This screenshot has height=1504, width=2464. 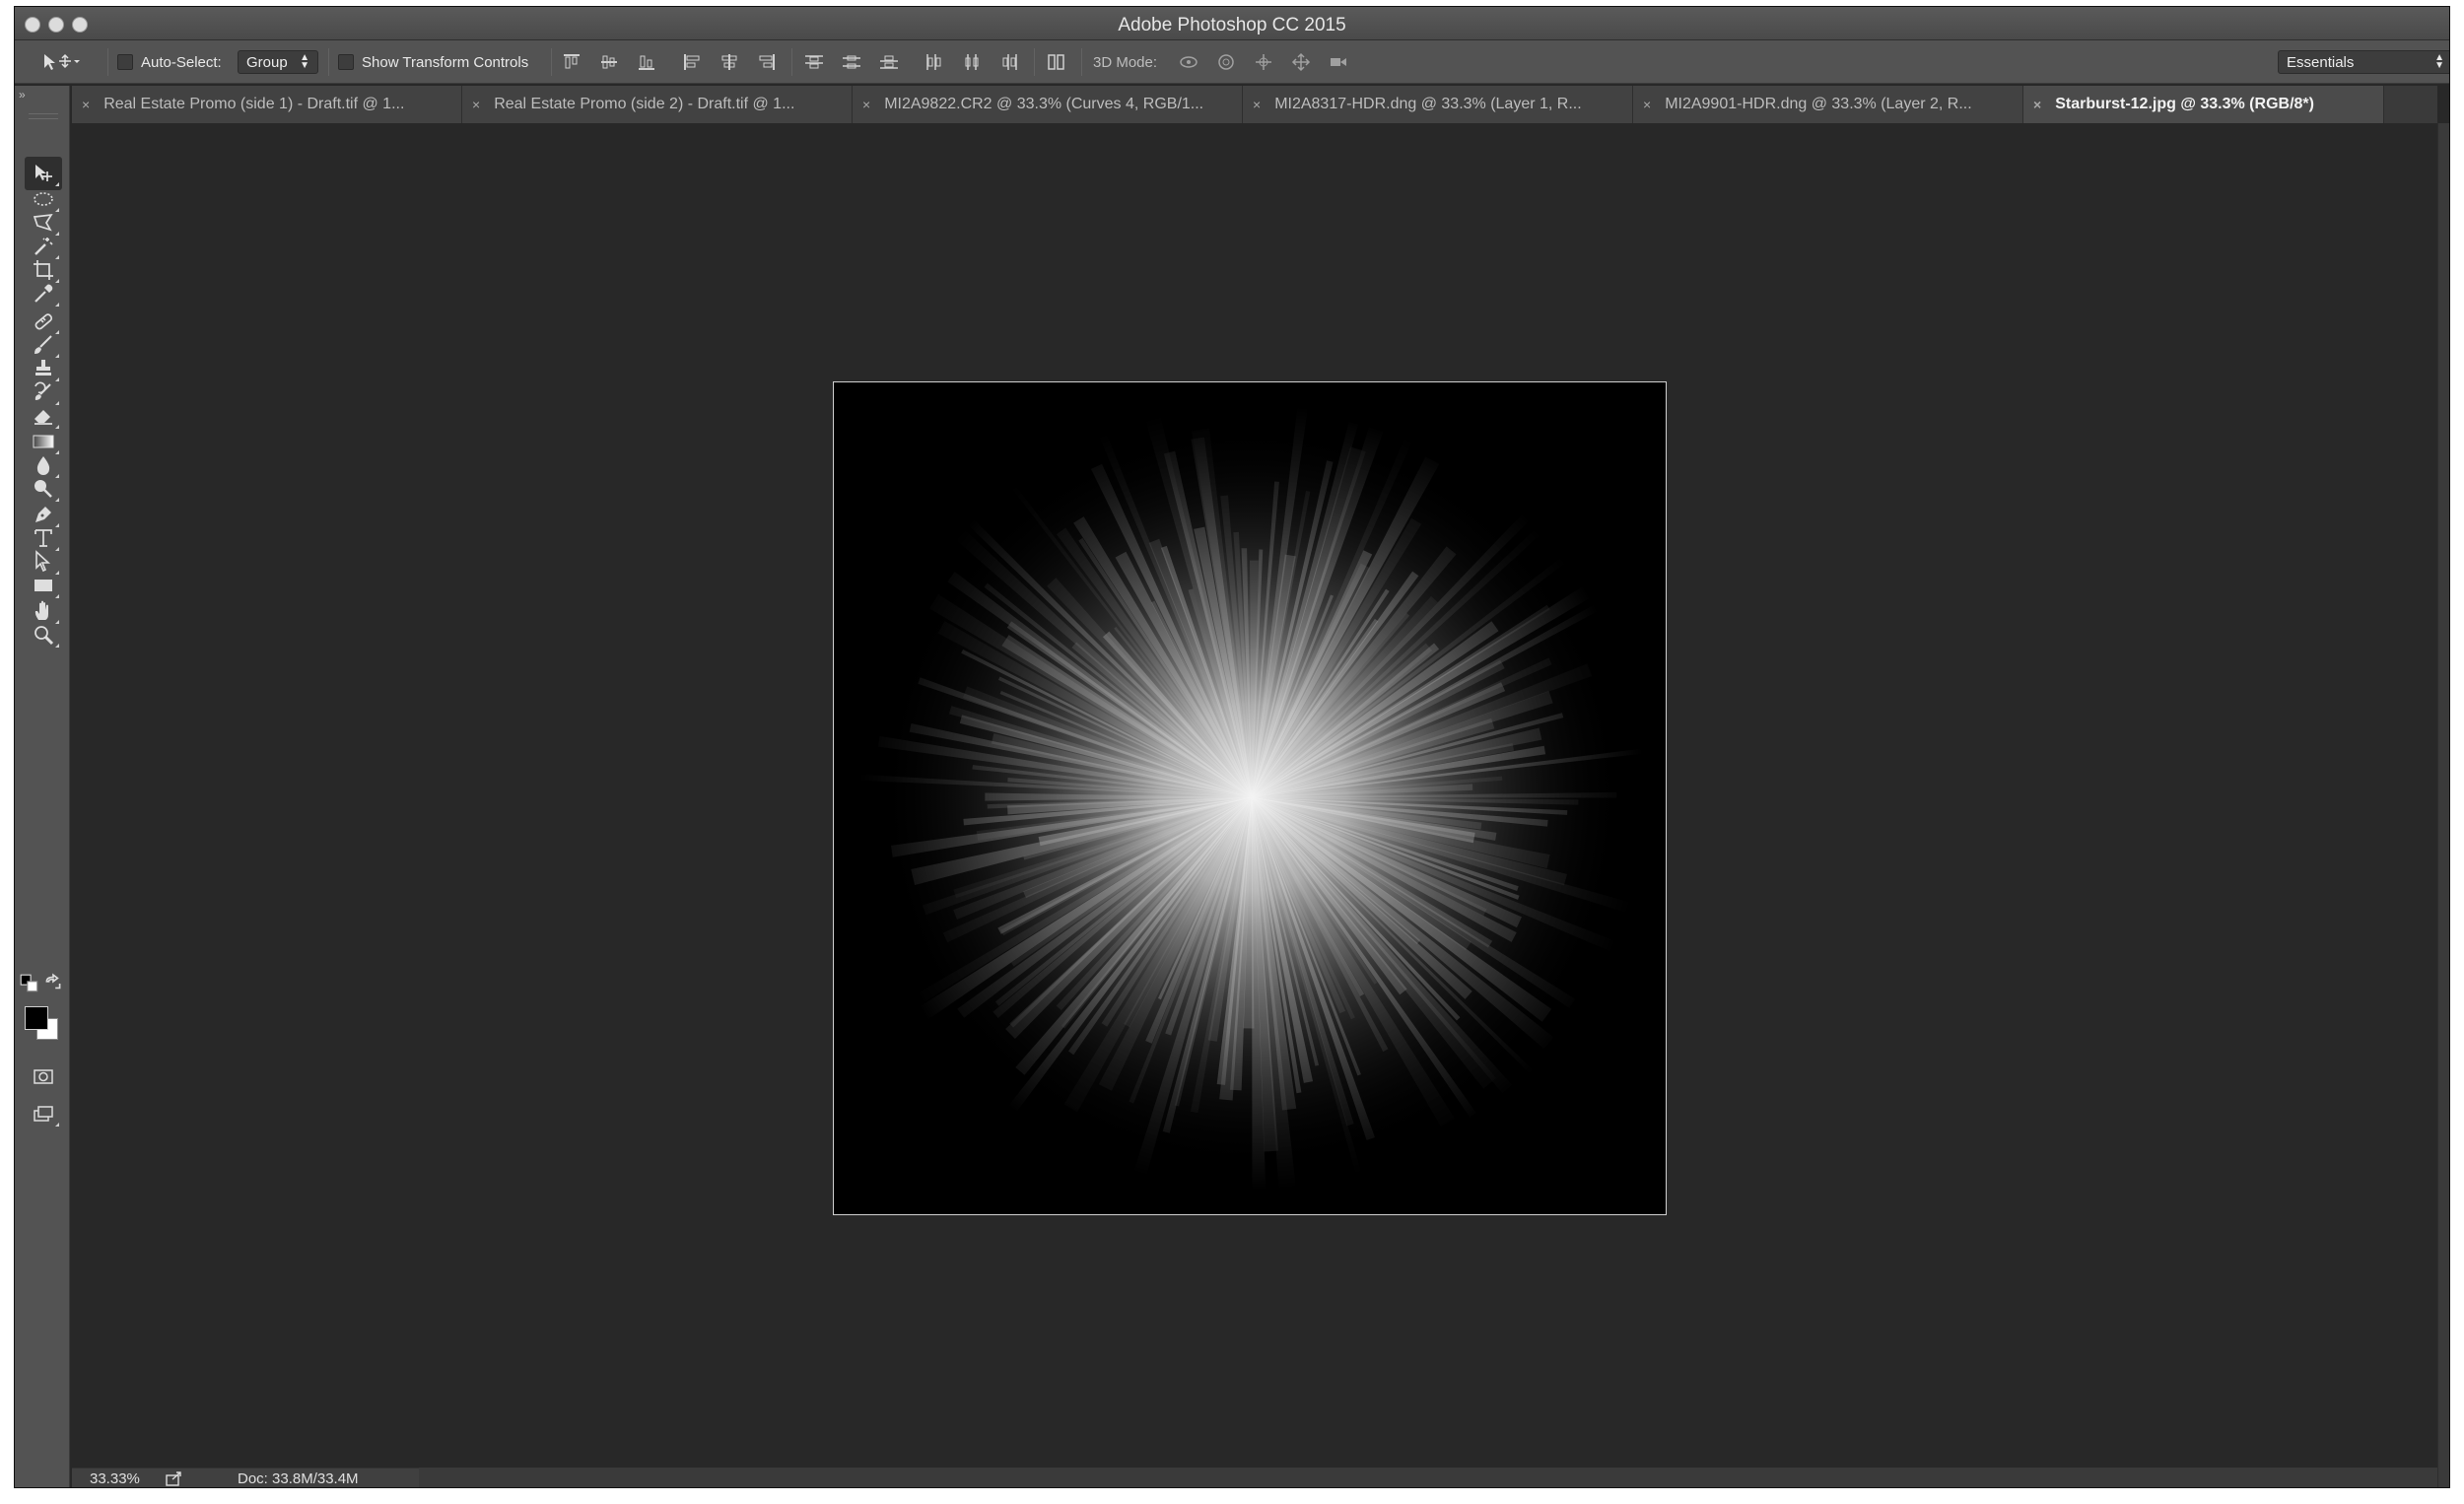 What do you see at coordinates (934, 62) in the screenshot?
I see `distribute-left-edges-icon` at bounding box center [934, 62].